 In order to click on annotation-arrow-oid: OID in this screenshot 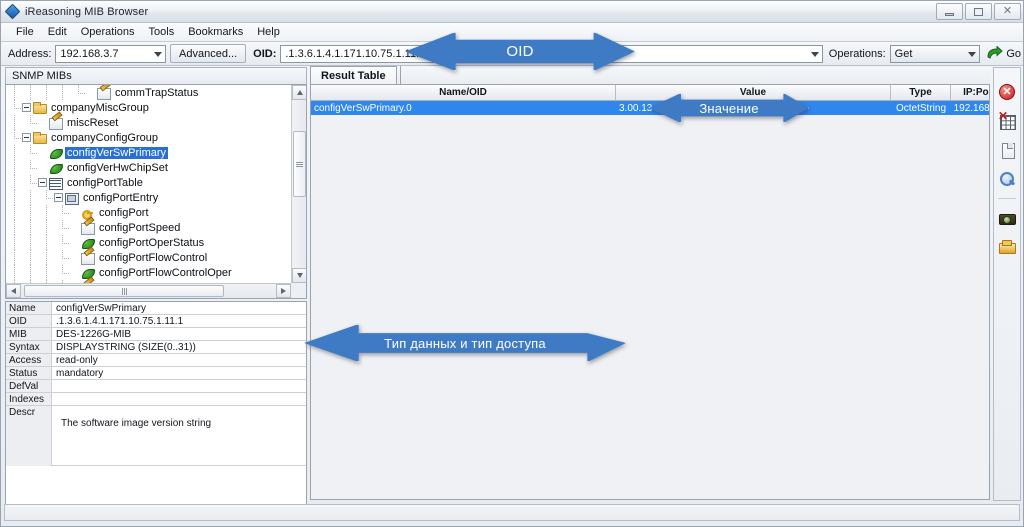, I will do `click(520, 51)`.